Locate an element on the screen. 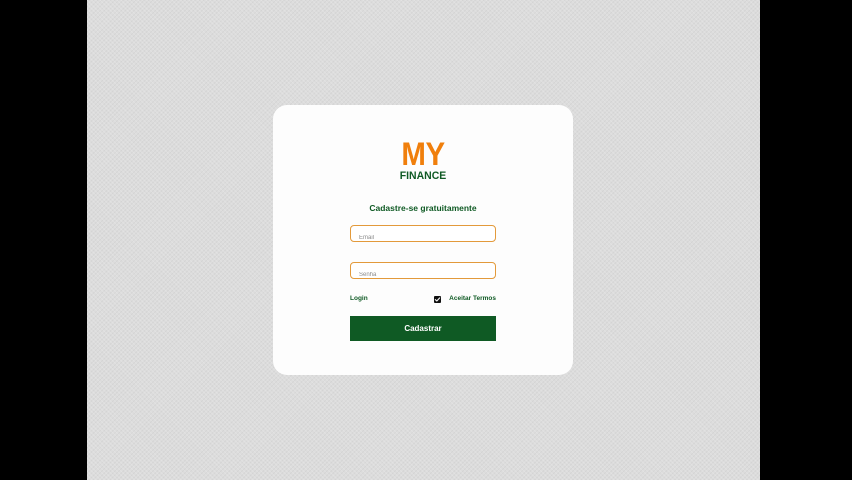  checkmark-icon is located at coordinates (437, 299).